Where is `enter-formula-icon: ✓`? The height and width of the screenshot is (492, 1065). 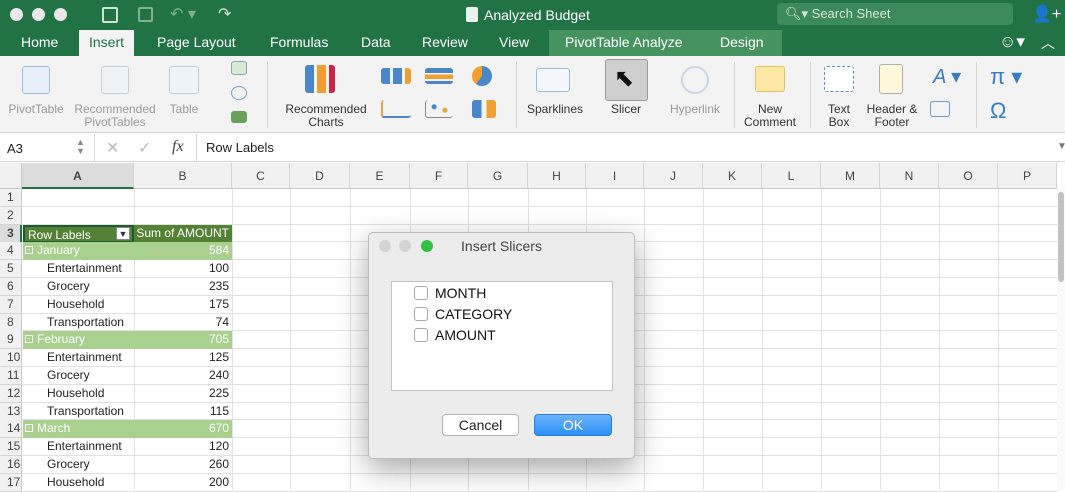 enter-formula-icon: ✓ is located at coordinates (144, 148).